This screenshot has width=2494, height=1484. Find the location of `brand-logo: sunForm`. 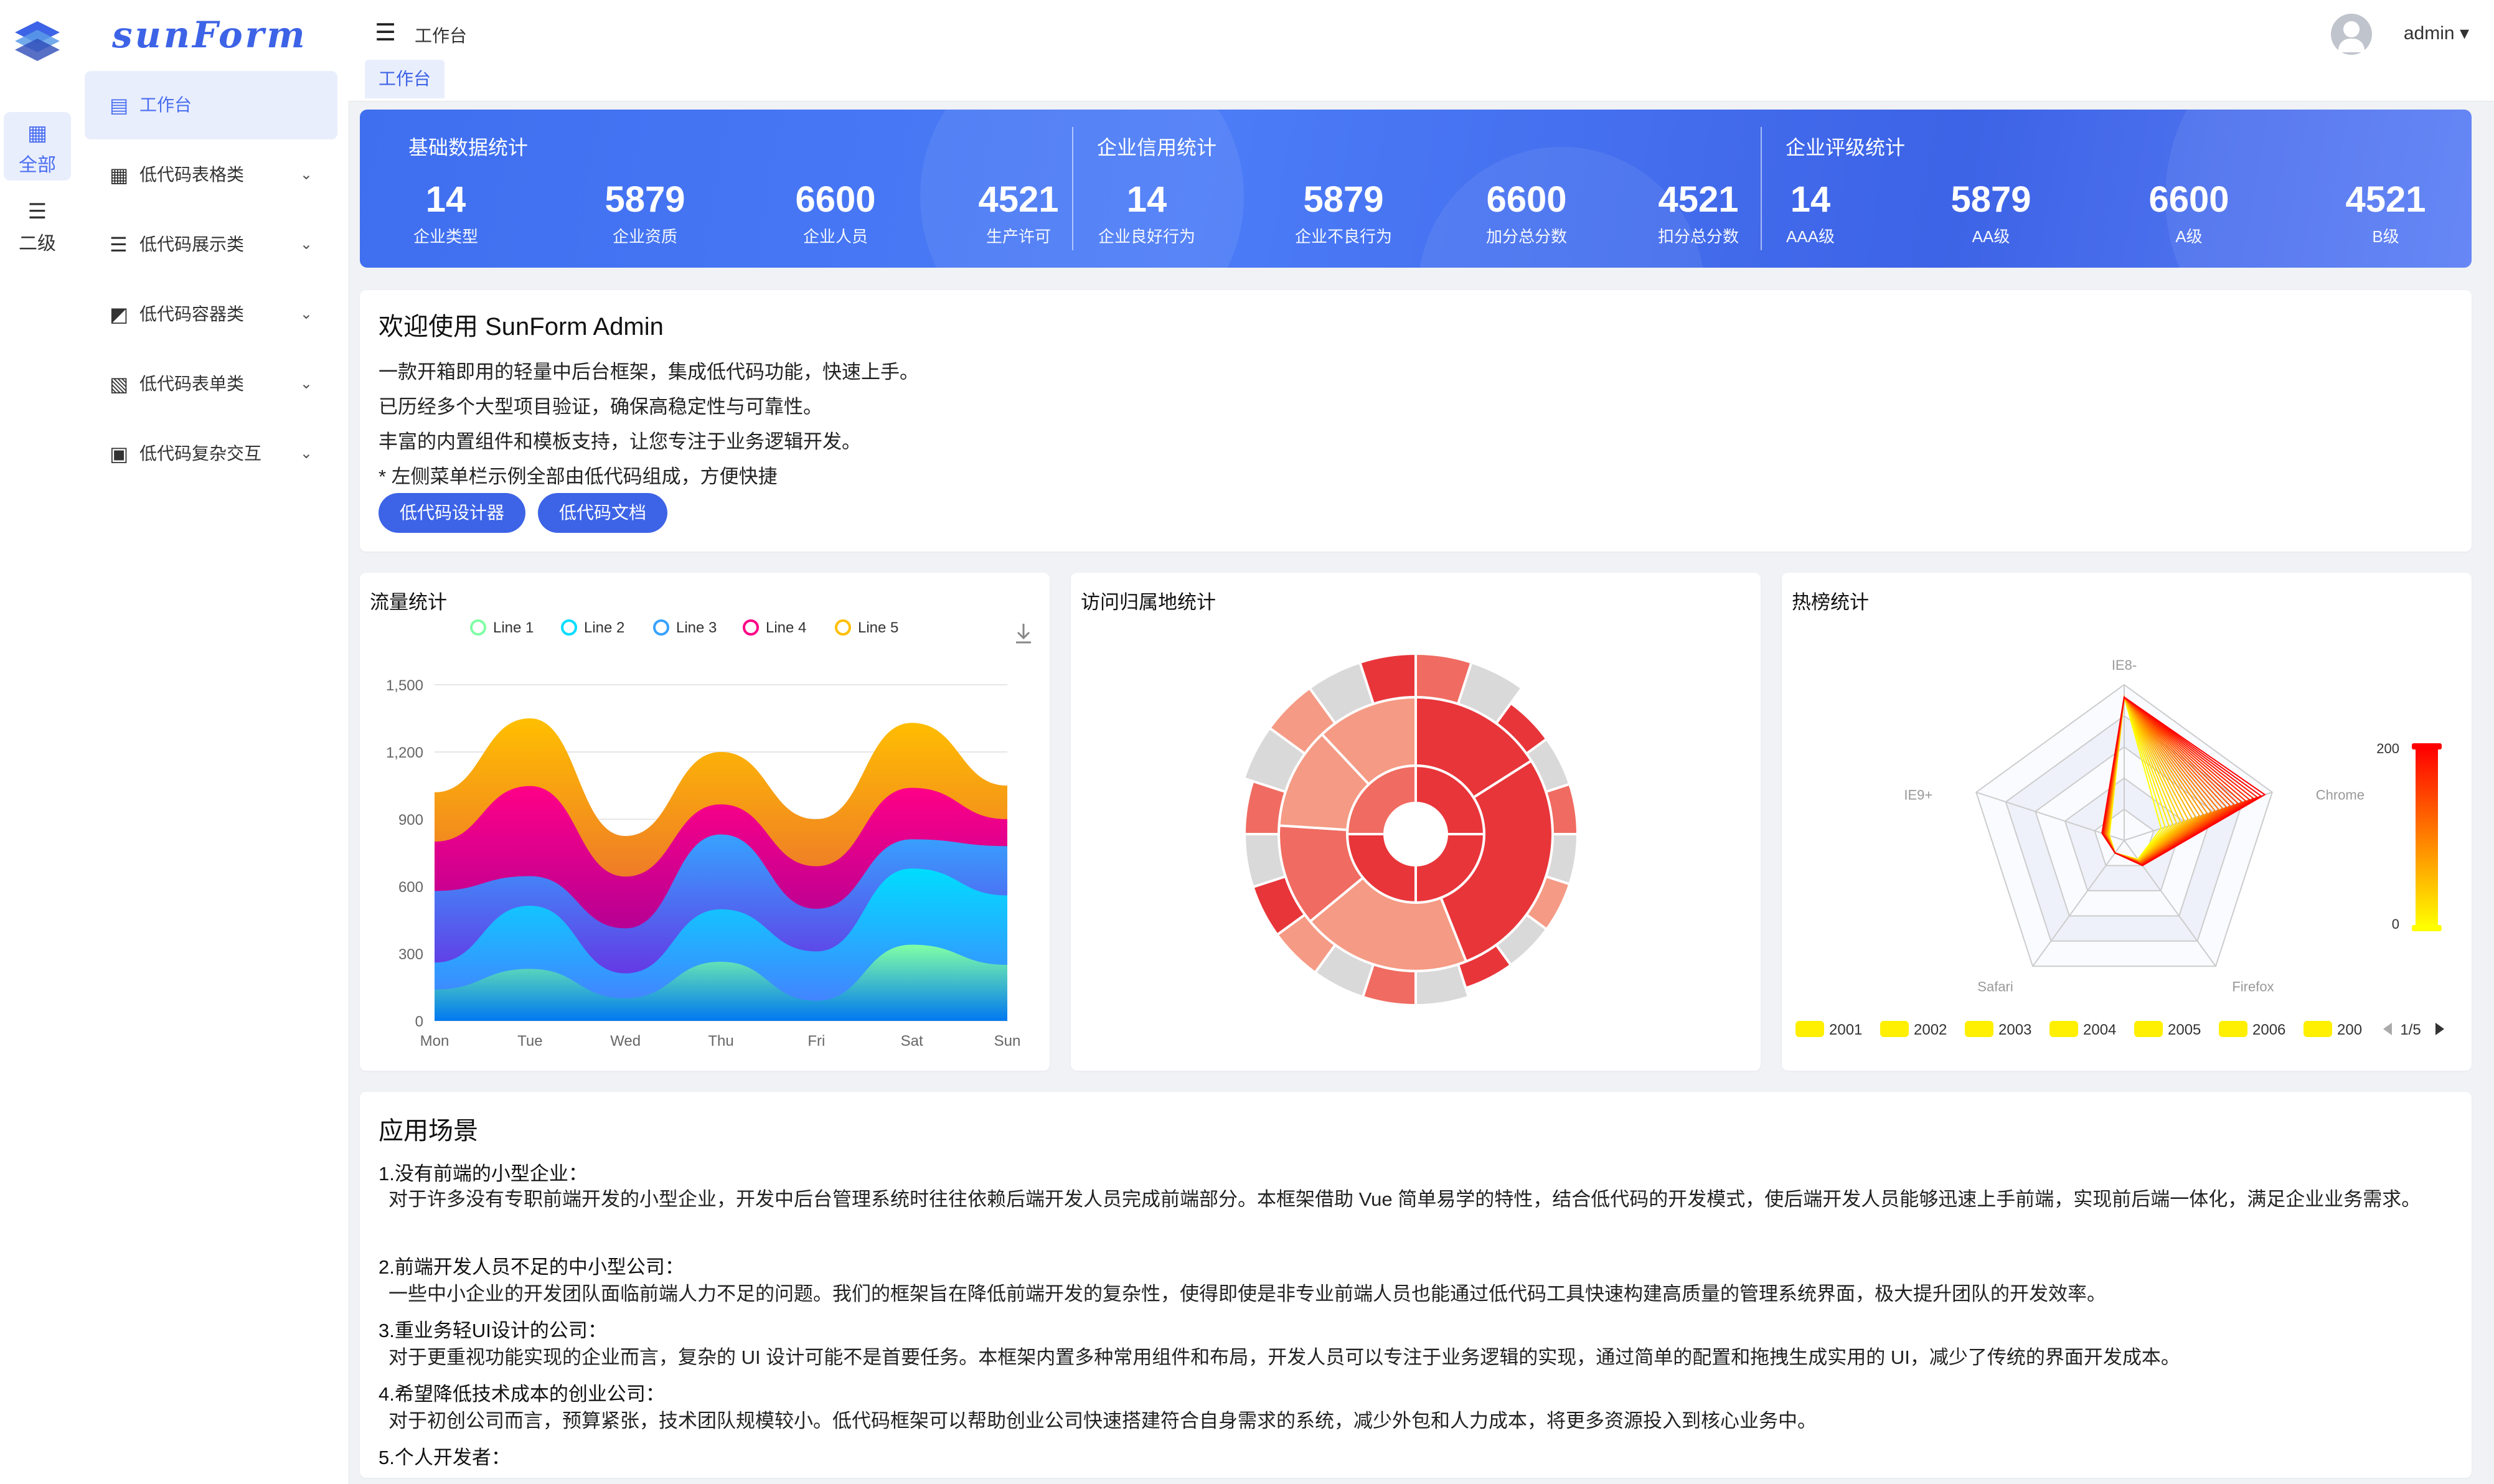

brand-logo: sunForm is located at coordinates (210, 35).